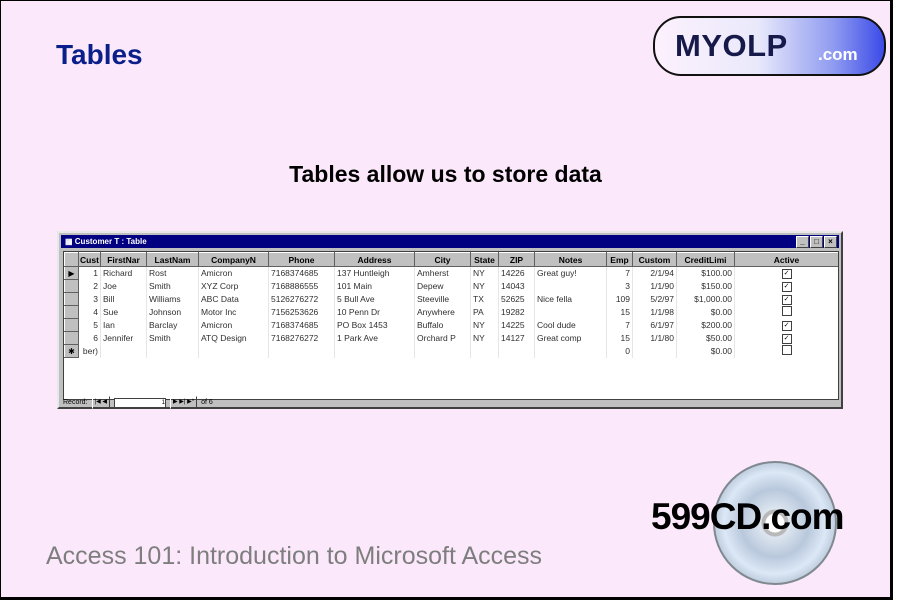  What do you see at coordinates (654, 312) in the screenshot?
I see `cell-since: 1/1/98` at bounding box center [654, 312].